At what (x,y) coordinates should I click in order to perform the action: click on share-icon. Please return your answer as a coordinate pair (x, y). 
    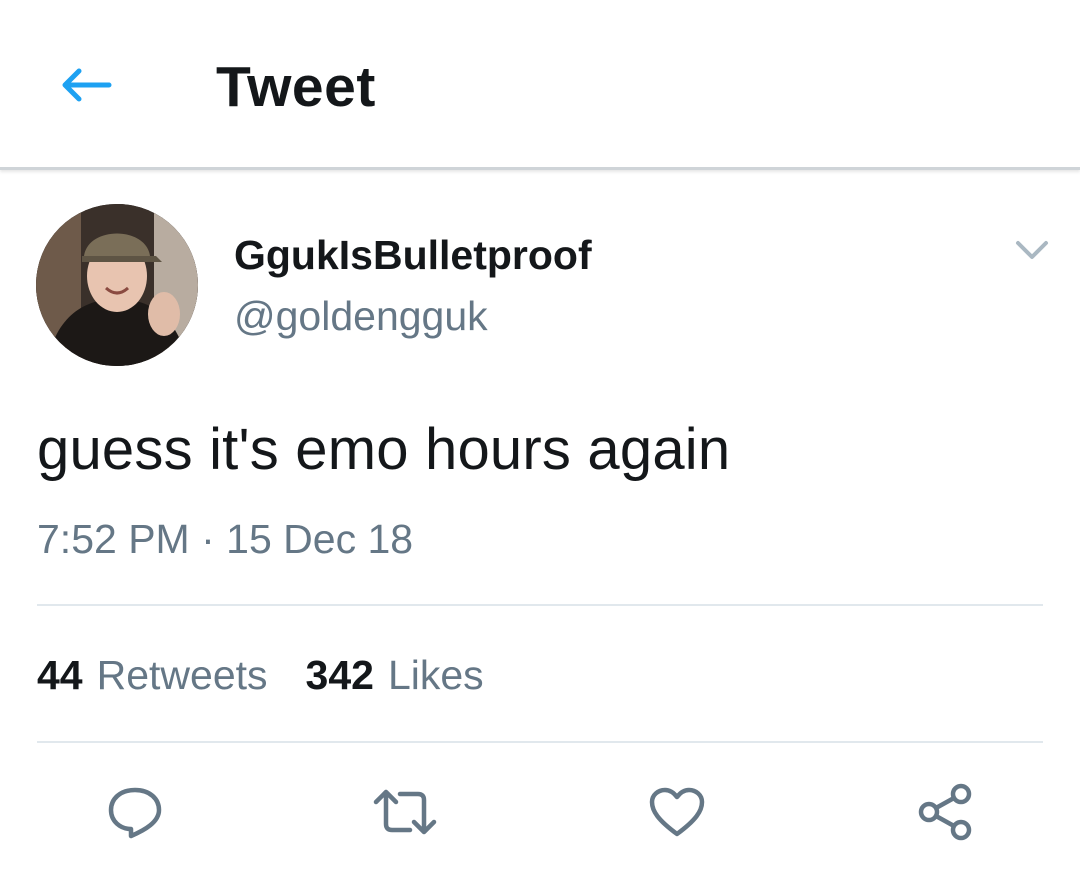
    Looking at the image, I should click on (945, 812).